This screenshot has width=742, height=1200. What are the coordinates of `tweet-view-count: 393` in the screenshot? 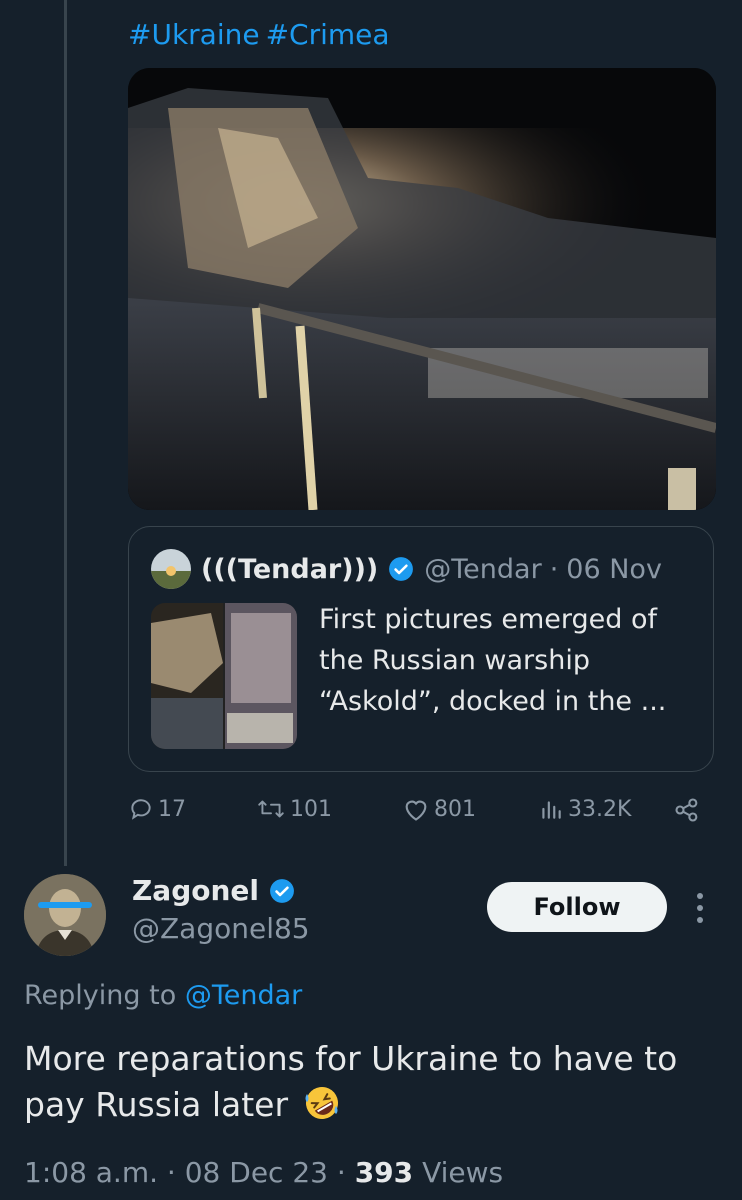 It's located at (384, 1172).